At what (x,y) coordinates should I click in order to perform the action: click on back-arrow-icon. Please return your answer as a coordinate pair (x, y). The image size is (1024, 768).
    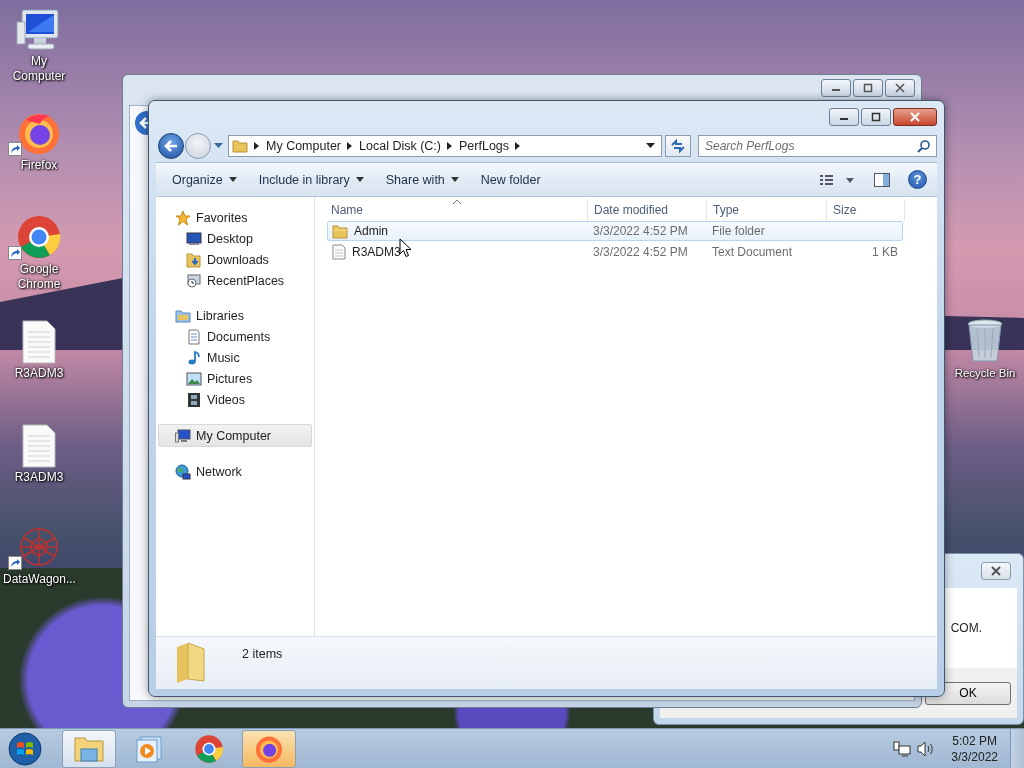
    Looking at the image, I should click on (171, 146).